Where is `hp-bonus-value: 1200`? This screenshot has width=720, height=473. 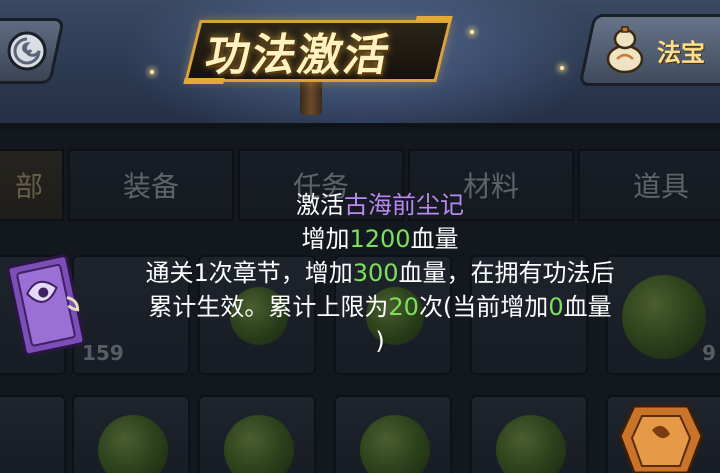
hp-bonus-value: 1200 is located at coordinates (380, 239).